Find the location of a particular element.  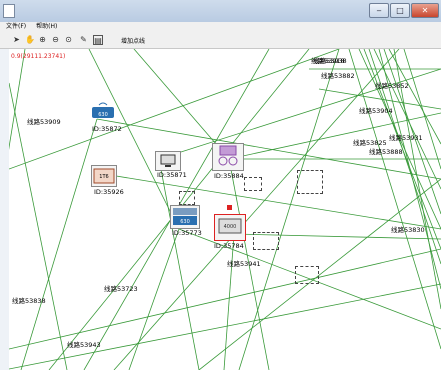

device-icon: 630 is located at coordinates (185, 216).